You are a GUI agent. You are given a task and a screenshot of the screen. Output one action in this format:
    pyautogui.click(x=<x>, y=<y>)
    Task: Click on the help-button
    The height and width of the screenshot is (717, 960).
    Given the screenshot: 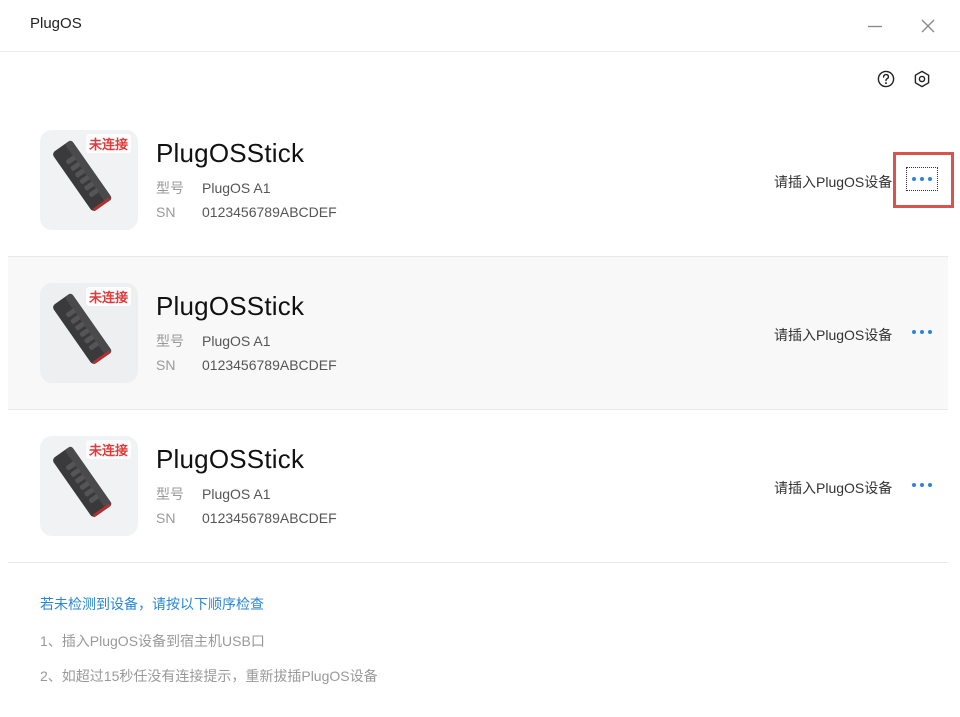 What is the action you would take?
    pyautogui.click(x=886, y=79)
    